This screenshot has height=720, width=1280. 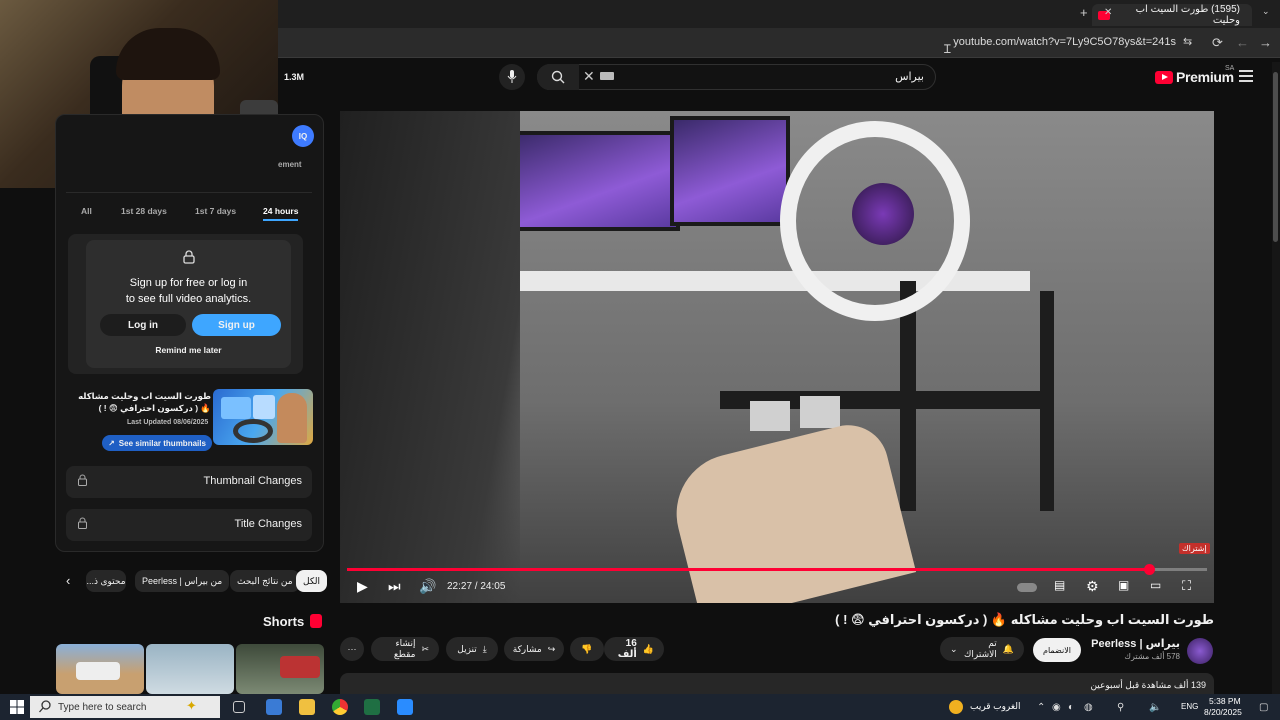 I want to click on voice-search-button, so click(x=512, y=77).